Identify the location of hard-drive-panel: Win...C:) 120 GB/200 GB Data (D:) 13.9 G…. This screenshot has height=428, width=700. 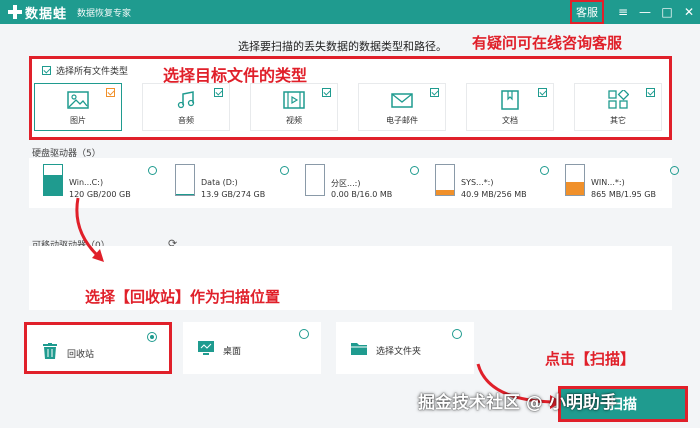
(354, 183).